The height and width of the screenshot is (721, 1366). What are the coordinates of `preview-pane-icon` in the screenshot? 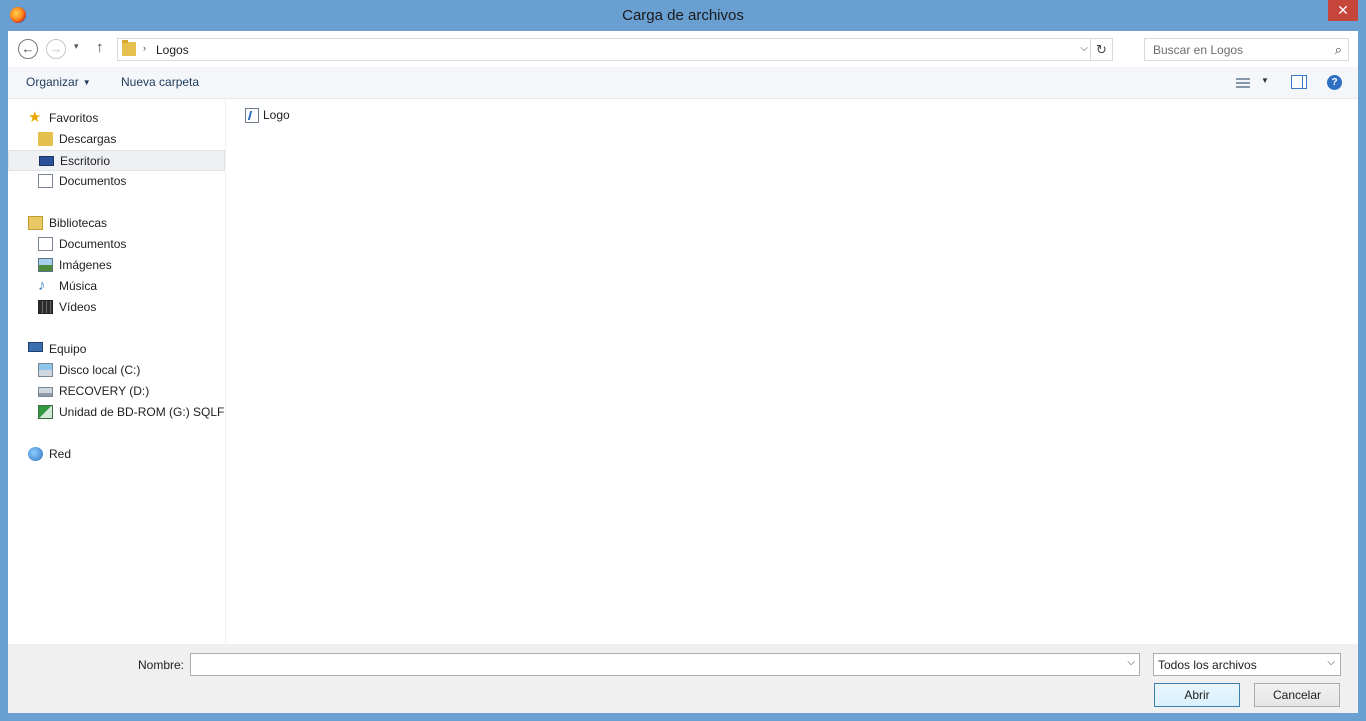 It's located at (1299, 82).